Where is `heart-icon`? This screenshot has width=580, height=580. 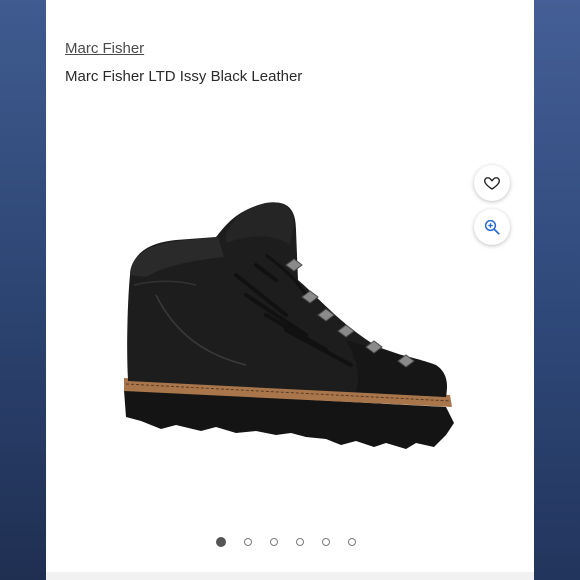 heart-icon is located at coordinates (492, 183).